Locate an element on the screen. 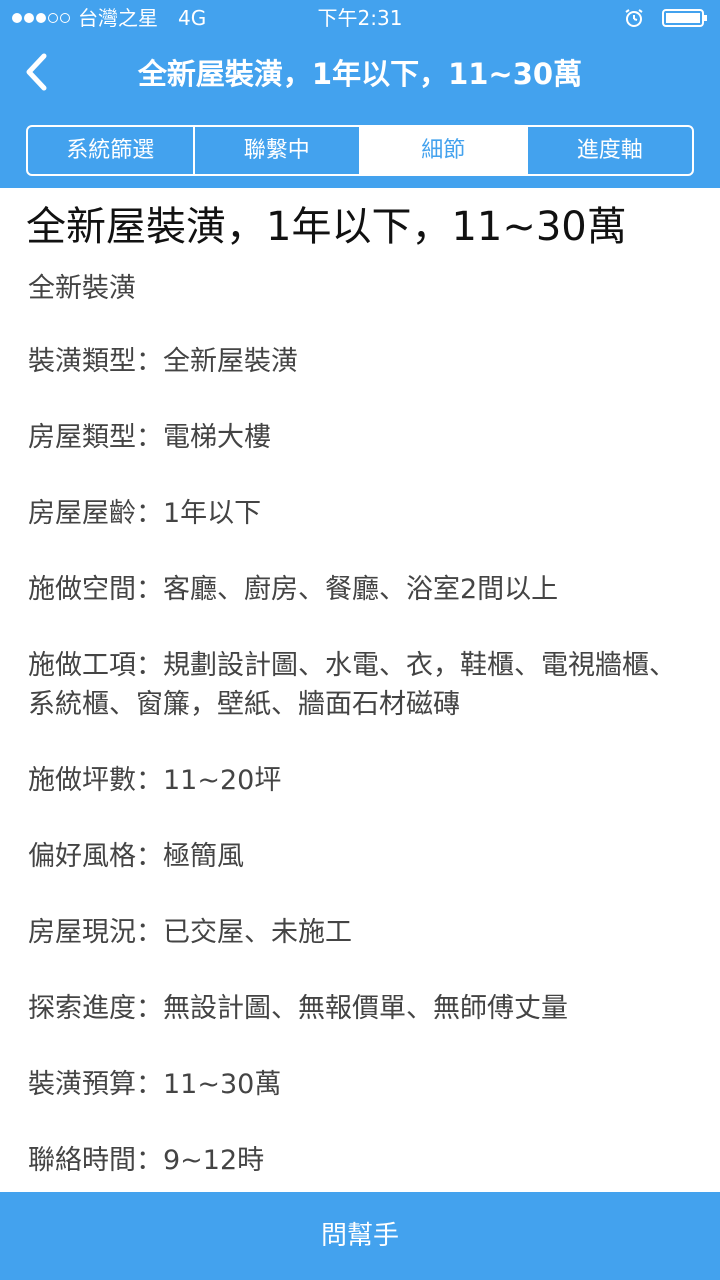 This screenshot has width=720, height=1280. nav-title: 全新屋裝潢，1年以下，11~30萬 is located at coordinates (360, 74).